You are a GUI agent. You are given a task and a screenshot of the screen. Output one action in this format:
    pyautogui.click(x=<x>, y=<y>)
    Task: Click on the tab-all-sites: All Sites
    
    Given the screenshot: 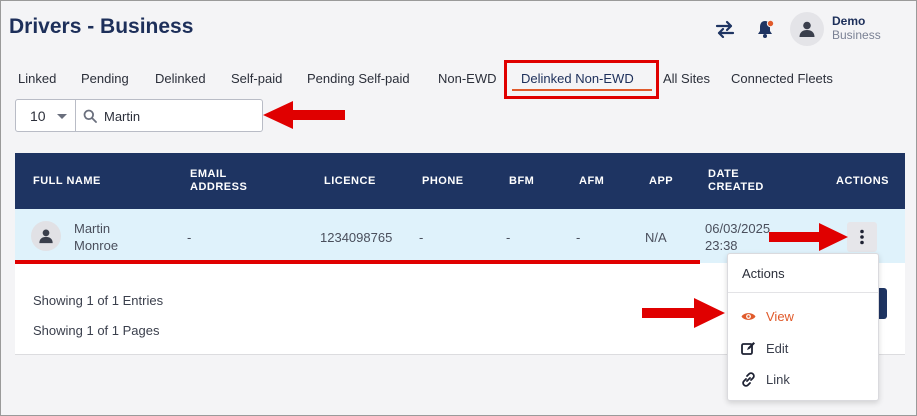 What is the action you would take?
    pyautogui.click(x=686, y=78)
    